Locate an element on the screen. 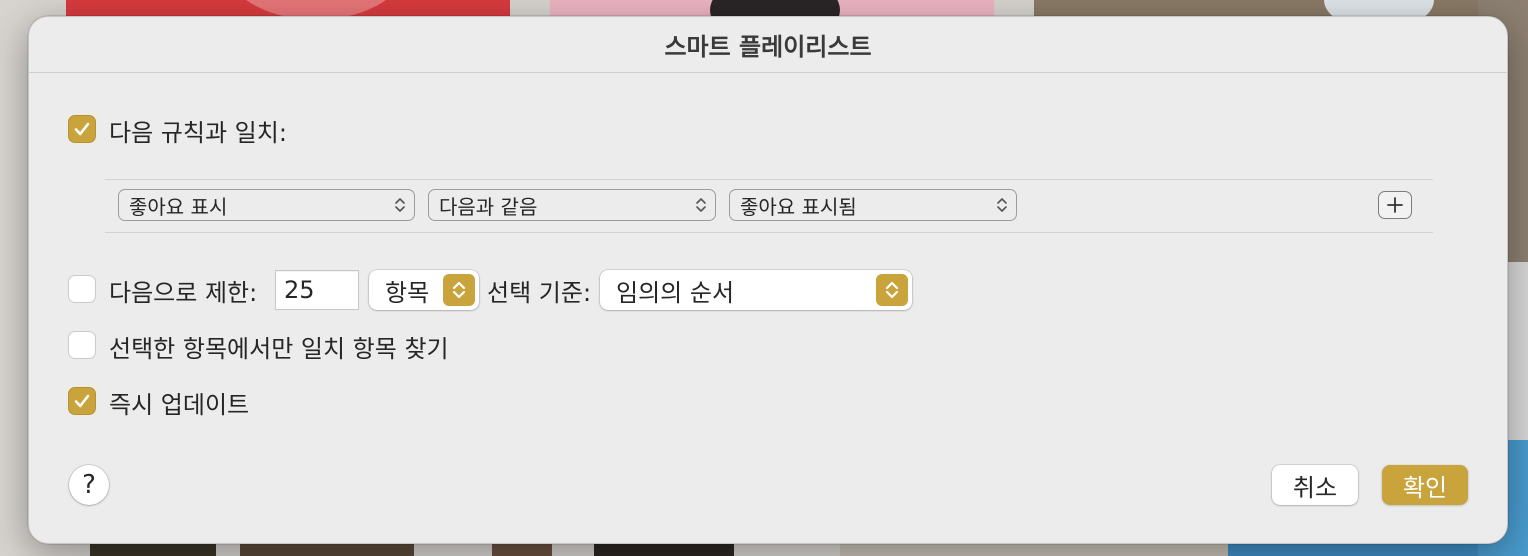  limit-unit-select: 항목 is located at coordinates (424, 290).